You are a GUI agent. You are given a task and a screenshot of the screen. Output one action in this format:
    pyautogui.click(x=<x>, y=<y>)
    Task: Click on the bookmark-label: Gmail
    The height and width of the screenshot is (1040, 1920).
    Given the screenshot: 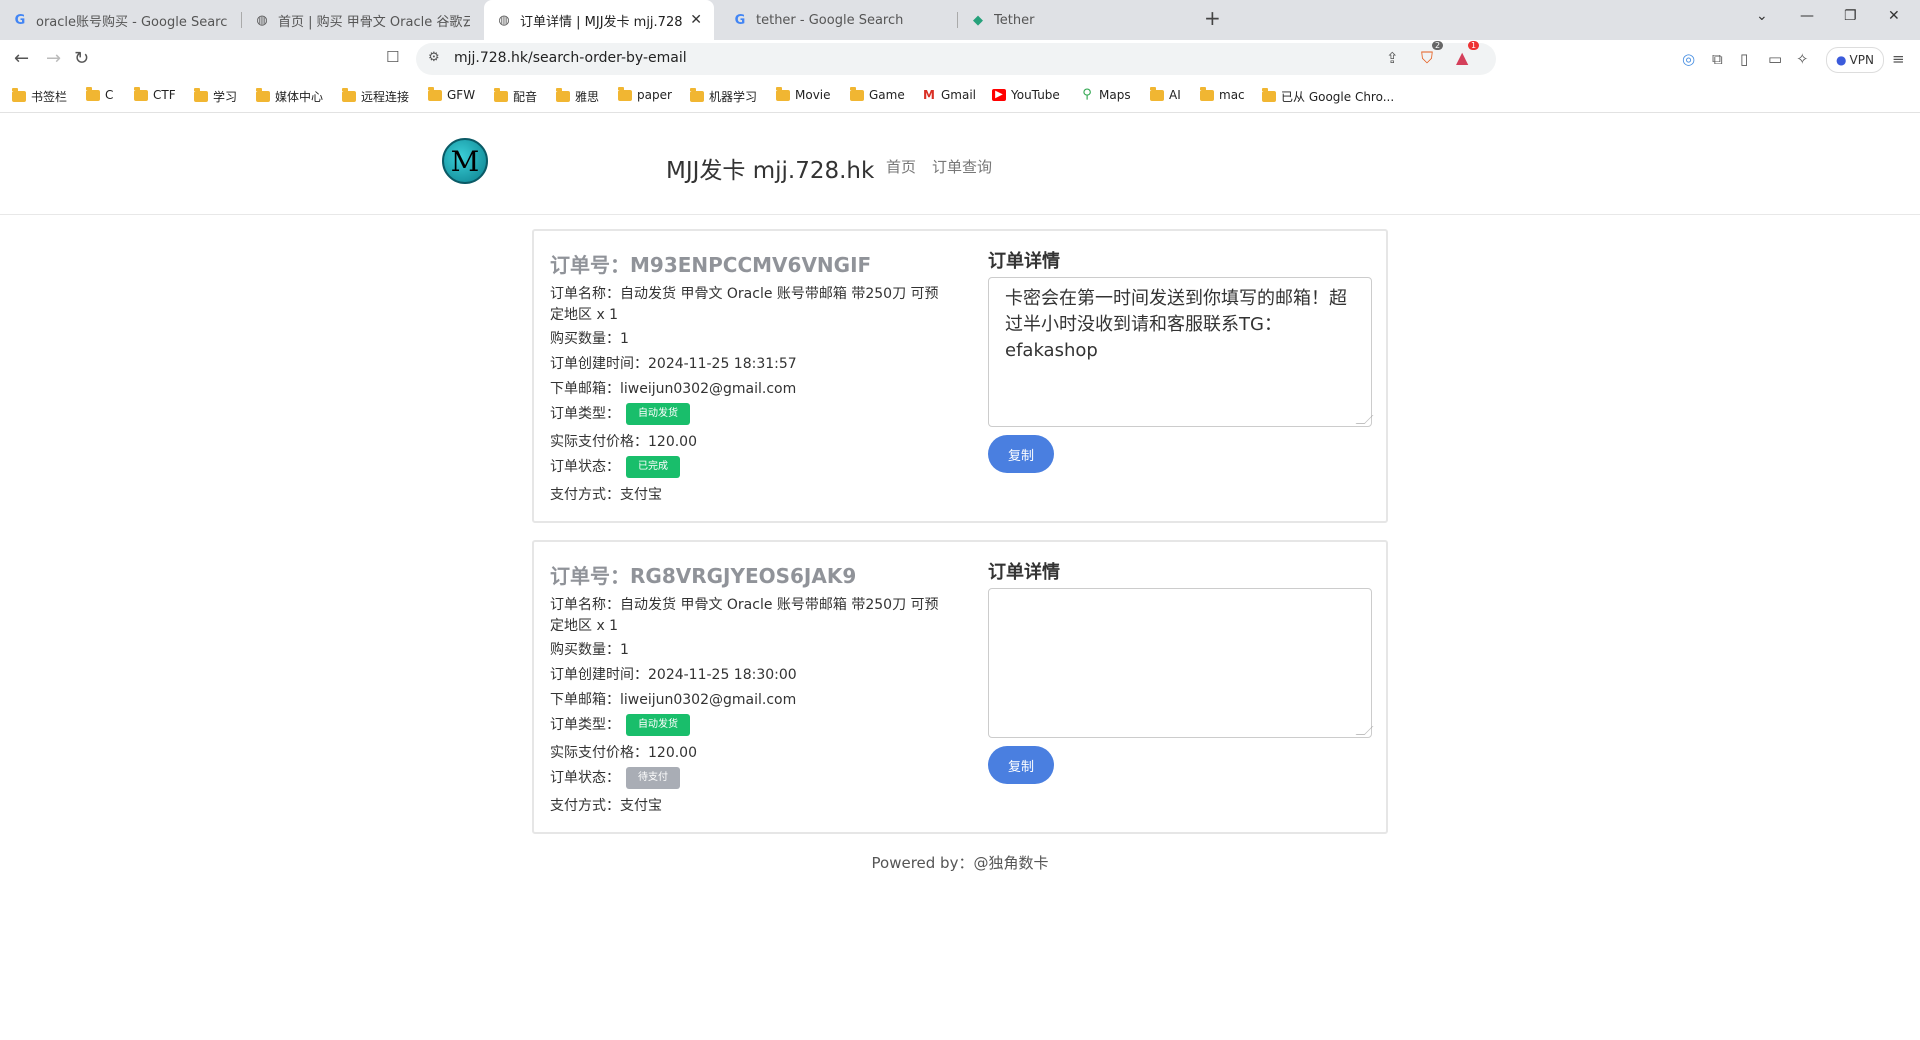 What is the action you would take?
    pyautogui.click(x=959, y=95)
    